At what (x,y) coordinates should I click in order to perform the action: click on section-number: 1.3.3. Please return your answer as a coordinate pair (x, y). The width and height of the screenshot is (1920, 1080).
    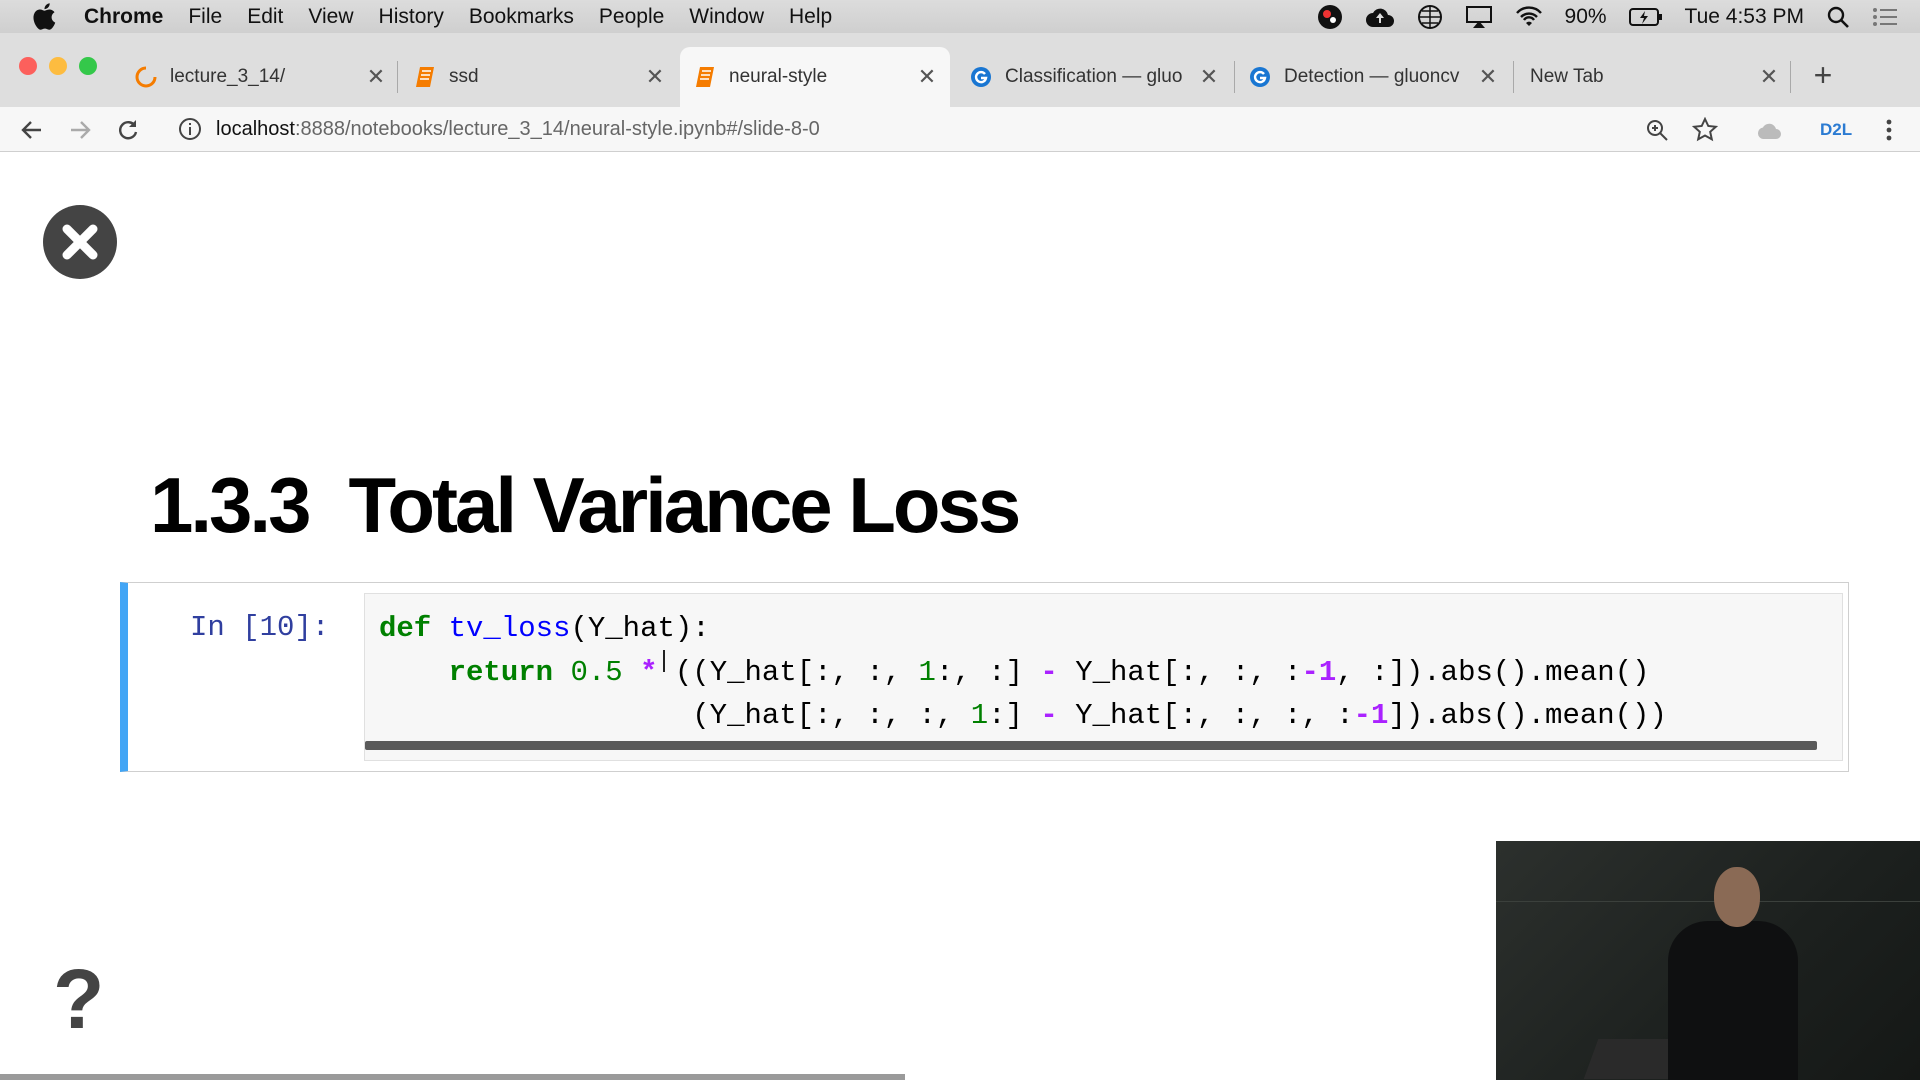
    Looking at the image, I should click on (230, 505).